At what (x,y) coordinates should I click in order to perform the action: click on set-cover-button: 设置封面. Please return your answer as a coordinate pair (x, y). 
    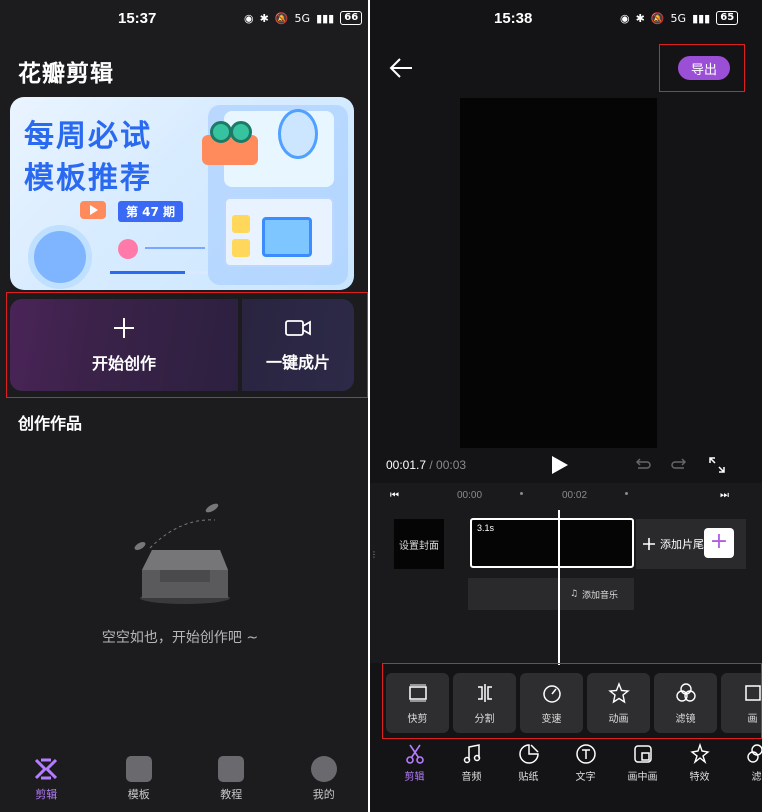
    Looking at the image, I should click on (419, 544).